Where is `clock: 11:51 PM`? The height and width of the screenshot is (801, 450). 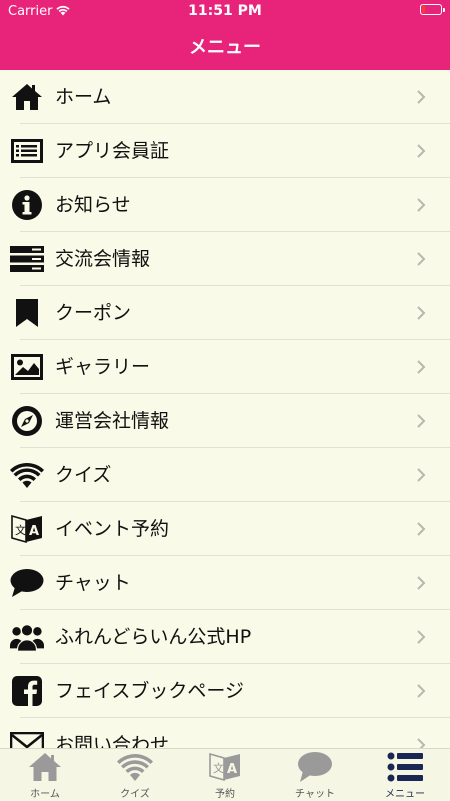 clock: 11:51 PM is located at coordinates (225, 11).